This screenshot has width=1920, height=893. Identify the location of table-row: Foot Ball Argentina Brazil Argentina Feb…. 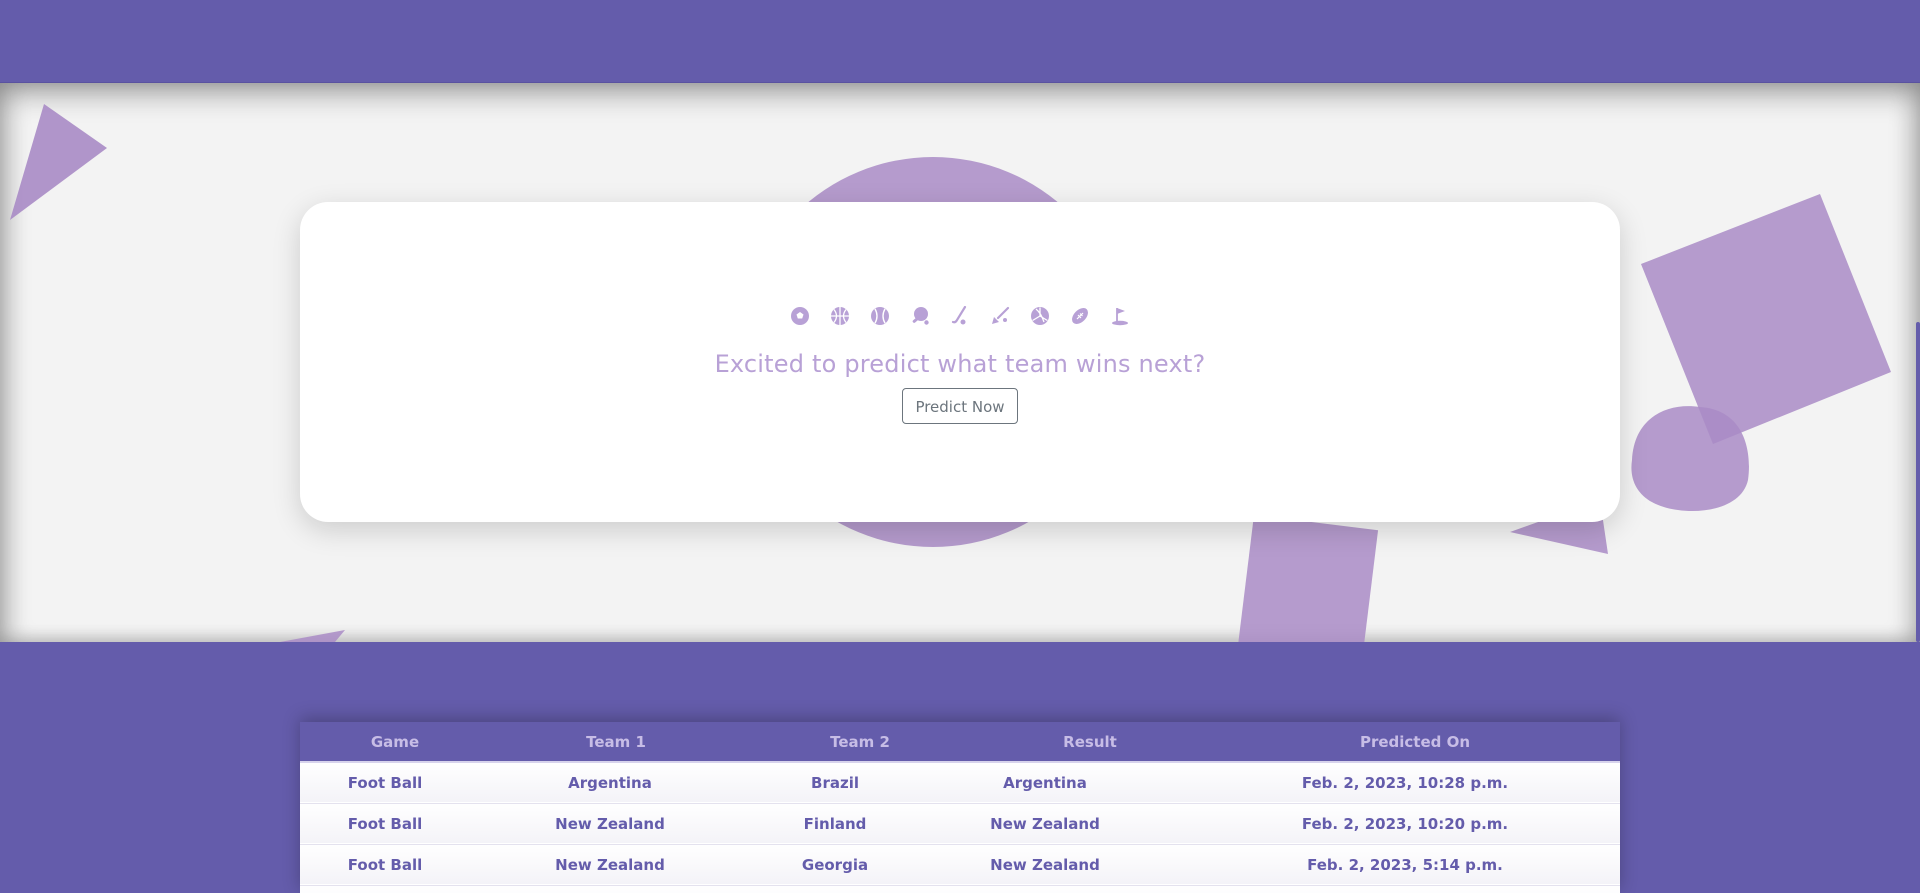
(960, 782).